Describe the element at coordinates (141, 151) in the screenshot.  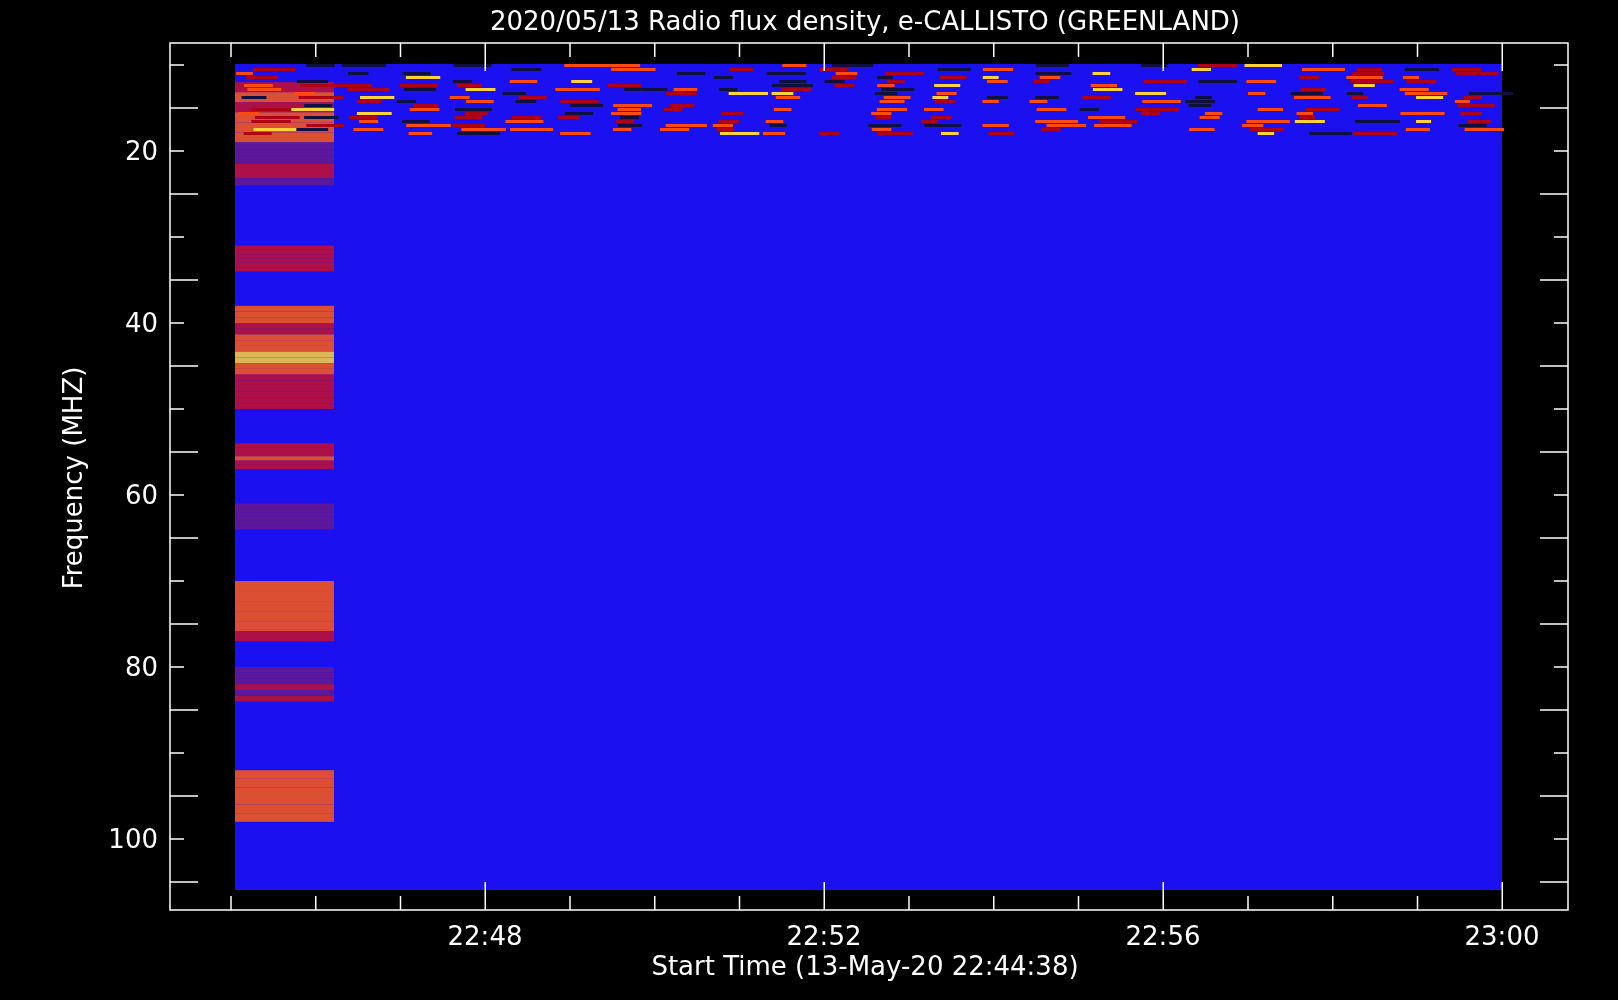
I see `y-axis-tick-label: 20` at that location.